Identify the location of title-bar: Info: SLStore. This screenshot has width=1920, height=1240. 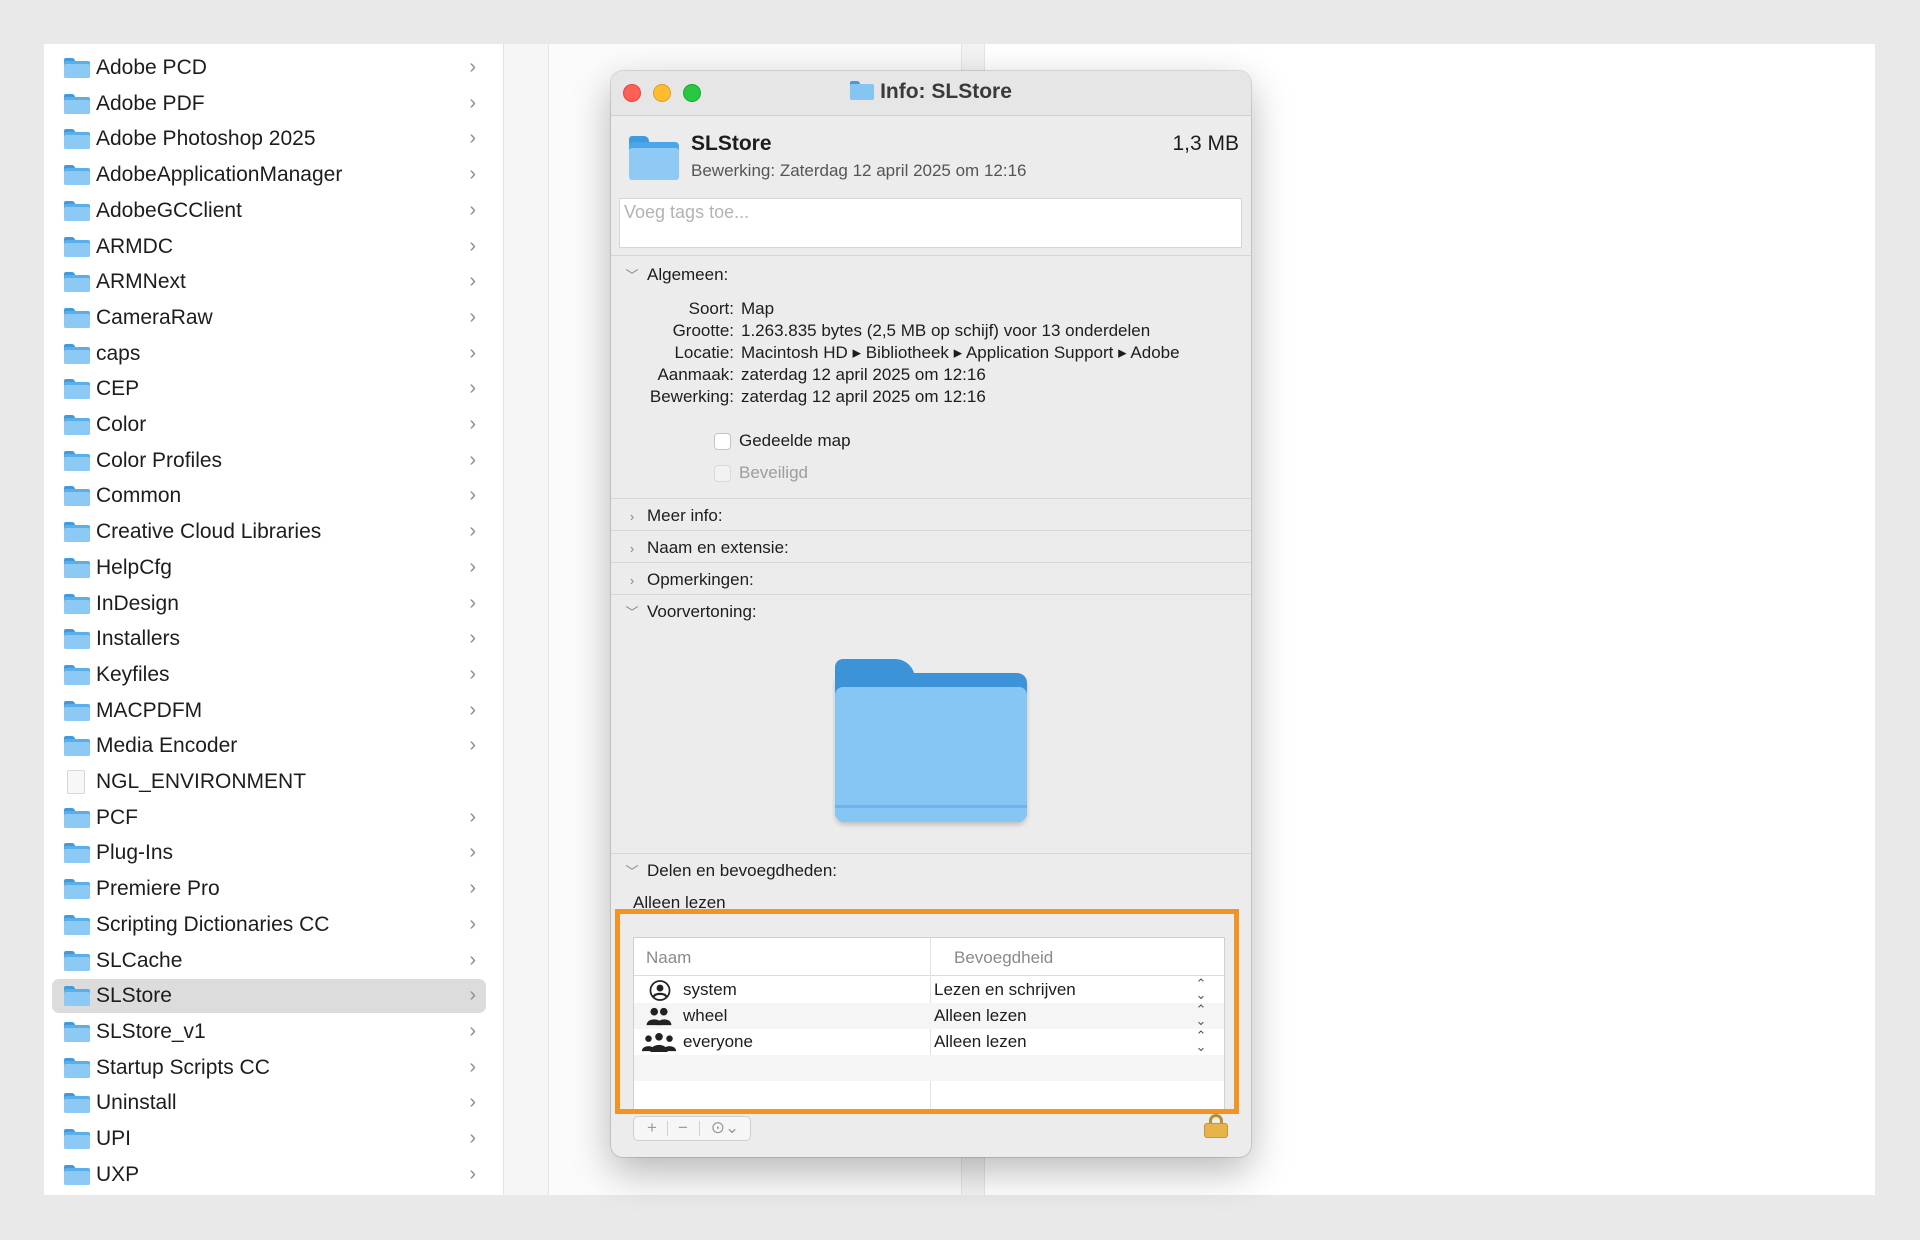
(931, 93).